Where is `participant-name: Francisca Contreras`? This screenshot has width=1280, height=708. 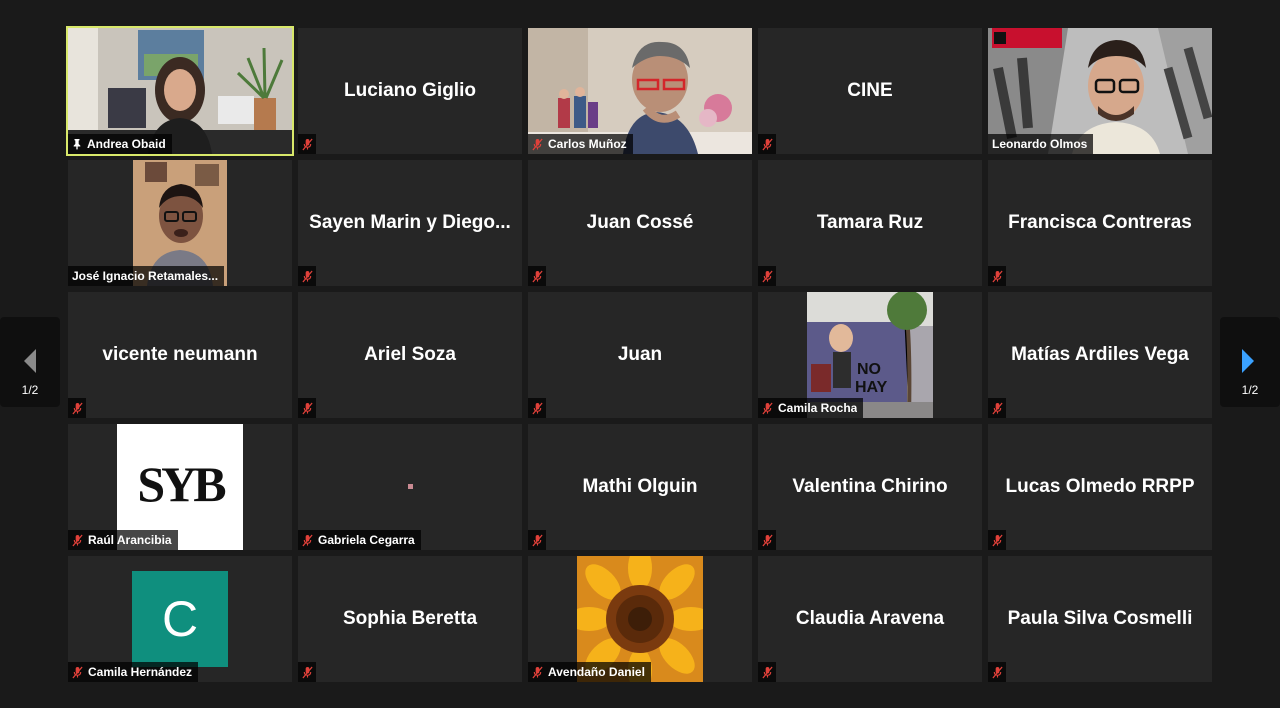
participant-name: Francisca Contreras is located at coordinates (1100, 222).